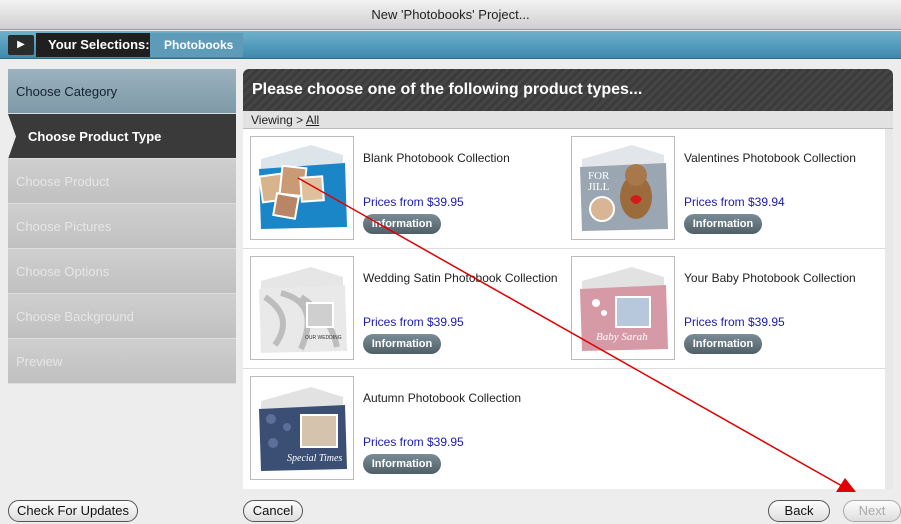 This screenshot has width=901, height=524. I want to click on product-title: Valentines Photobook Collection, so click(770, 158).